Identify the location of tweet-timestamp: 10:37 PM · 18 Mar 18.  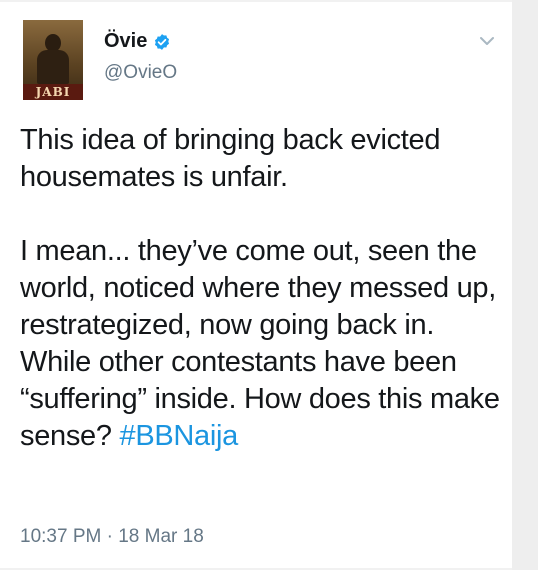
(112, 537).